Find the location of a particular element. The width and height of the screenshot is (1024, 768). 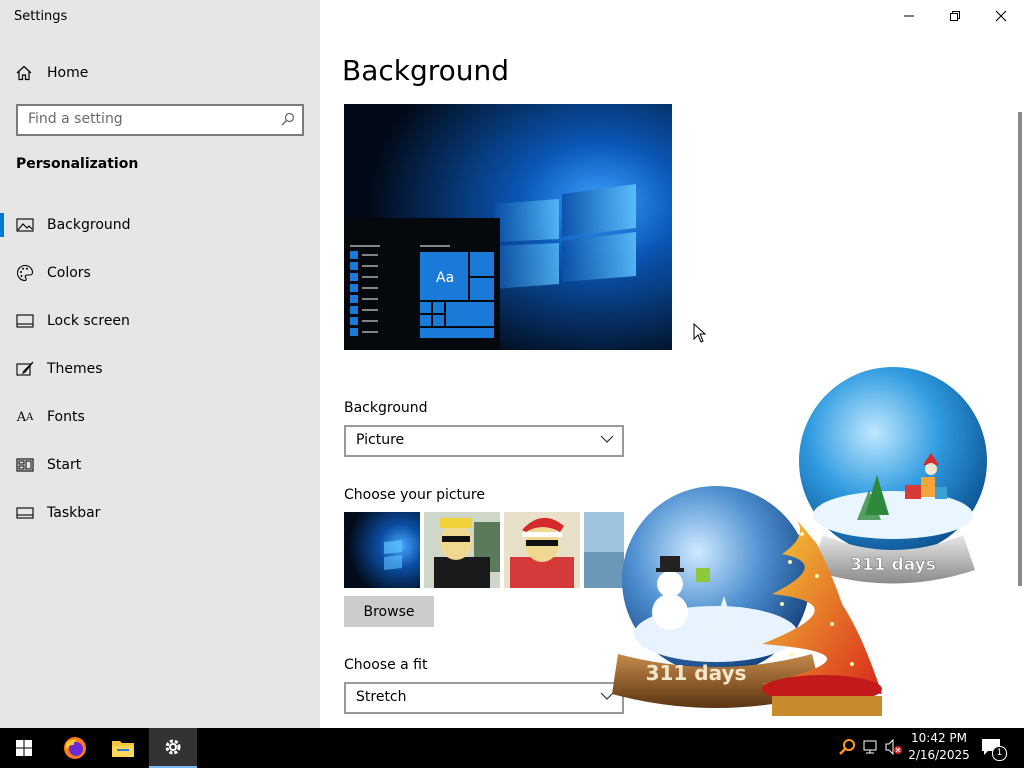

firefox-taskbar-button is located at coordinates (75, 748).